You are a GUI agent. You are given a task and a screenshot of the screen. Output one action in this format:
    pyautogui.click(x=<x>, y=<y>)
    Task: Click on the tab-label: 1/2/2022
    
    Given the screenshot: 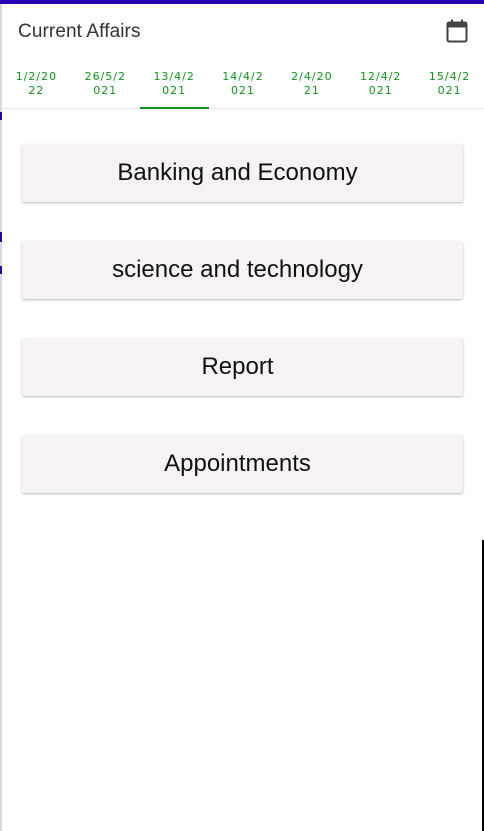 What is the action you would take?
    pyautogui.click(x=36, y=83)
    